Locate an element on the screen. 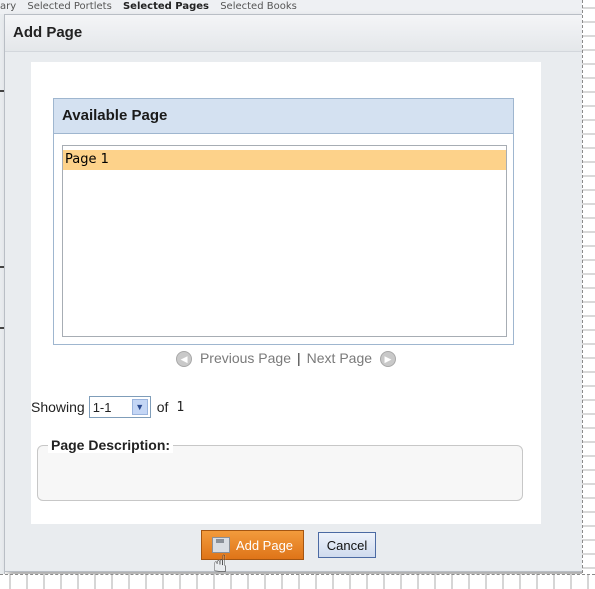  dialog-title: Add Page is located at coordinates (295, 33).